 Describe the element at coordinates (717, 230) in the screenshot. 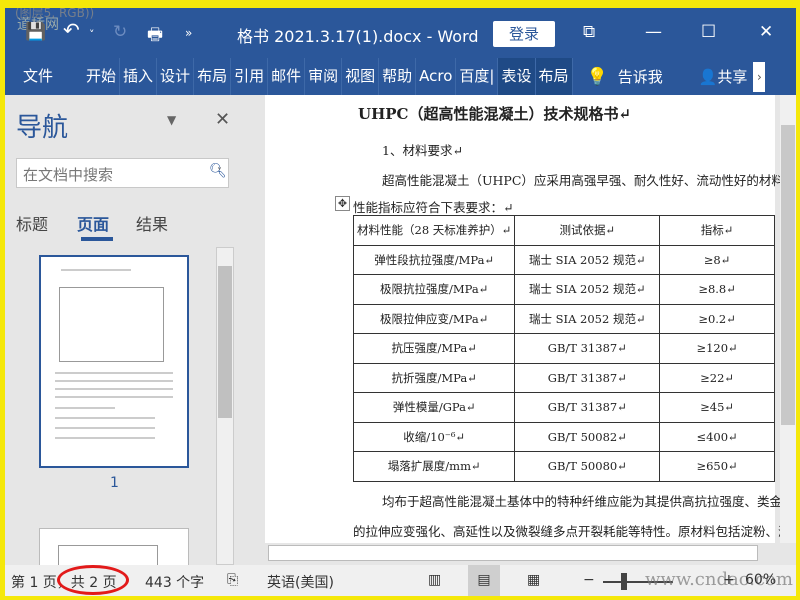

I see `table-cell: 指标↵` at that location.